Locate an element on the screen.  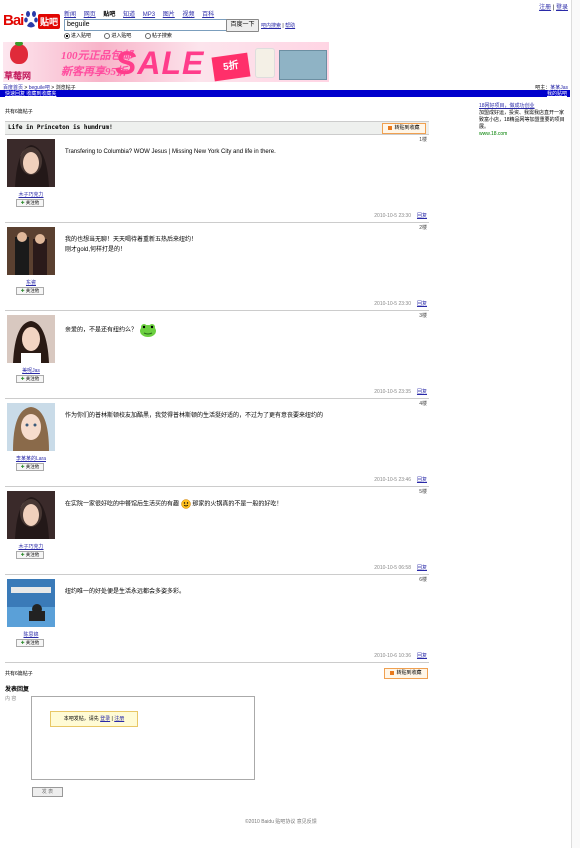
strawberry-icon is located at coordinates (19, 53).